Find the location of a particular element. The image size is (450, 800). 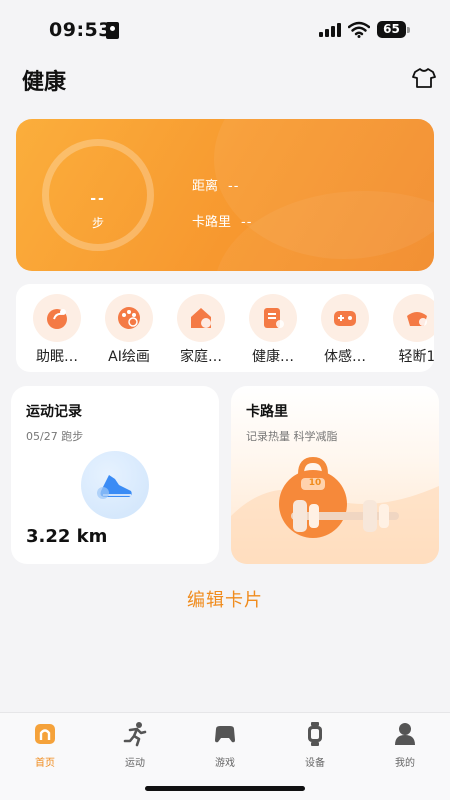

apps-strip: 助眠… AI绘画 家庭… 健康… 体感… 轻断1 is located at coordinates (225, 328).